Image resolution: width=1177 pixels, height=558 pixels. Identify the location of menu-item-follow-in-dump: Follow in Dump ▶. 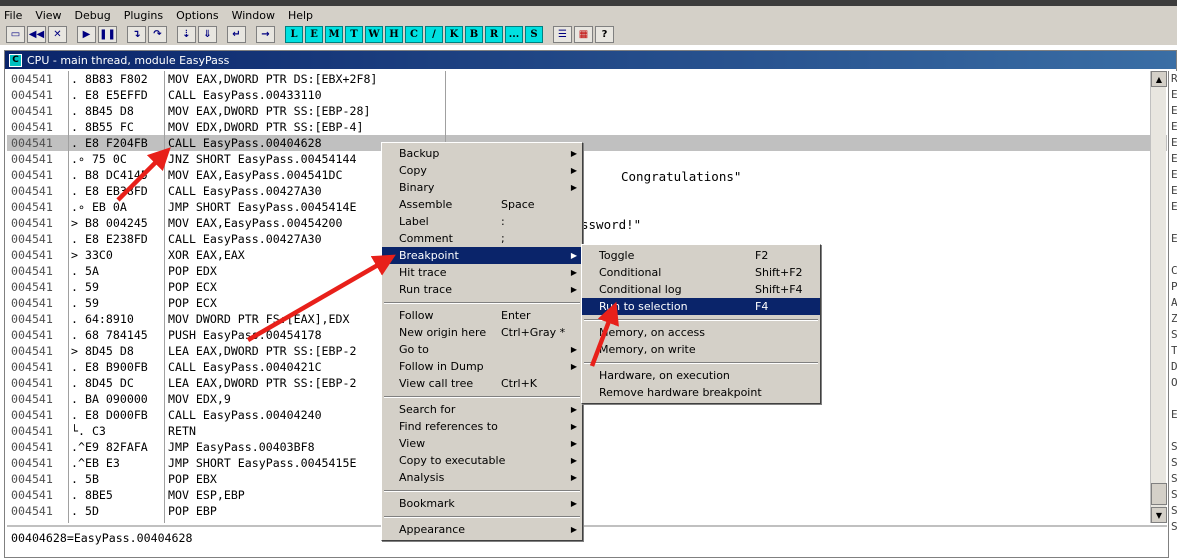
(482, 366).